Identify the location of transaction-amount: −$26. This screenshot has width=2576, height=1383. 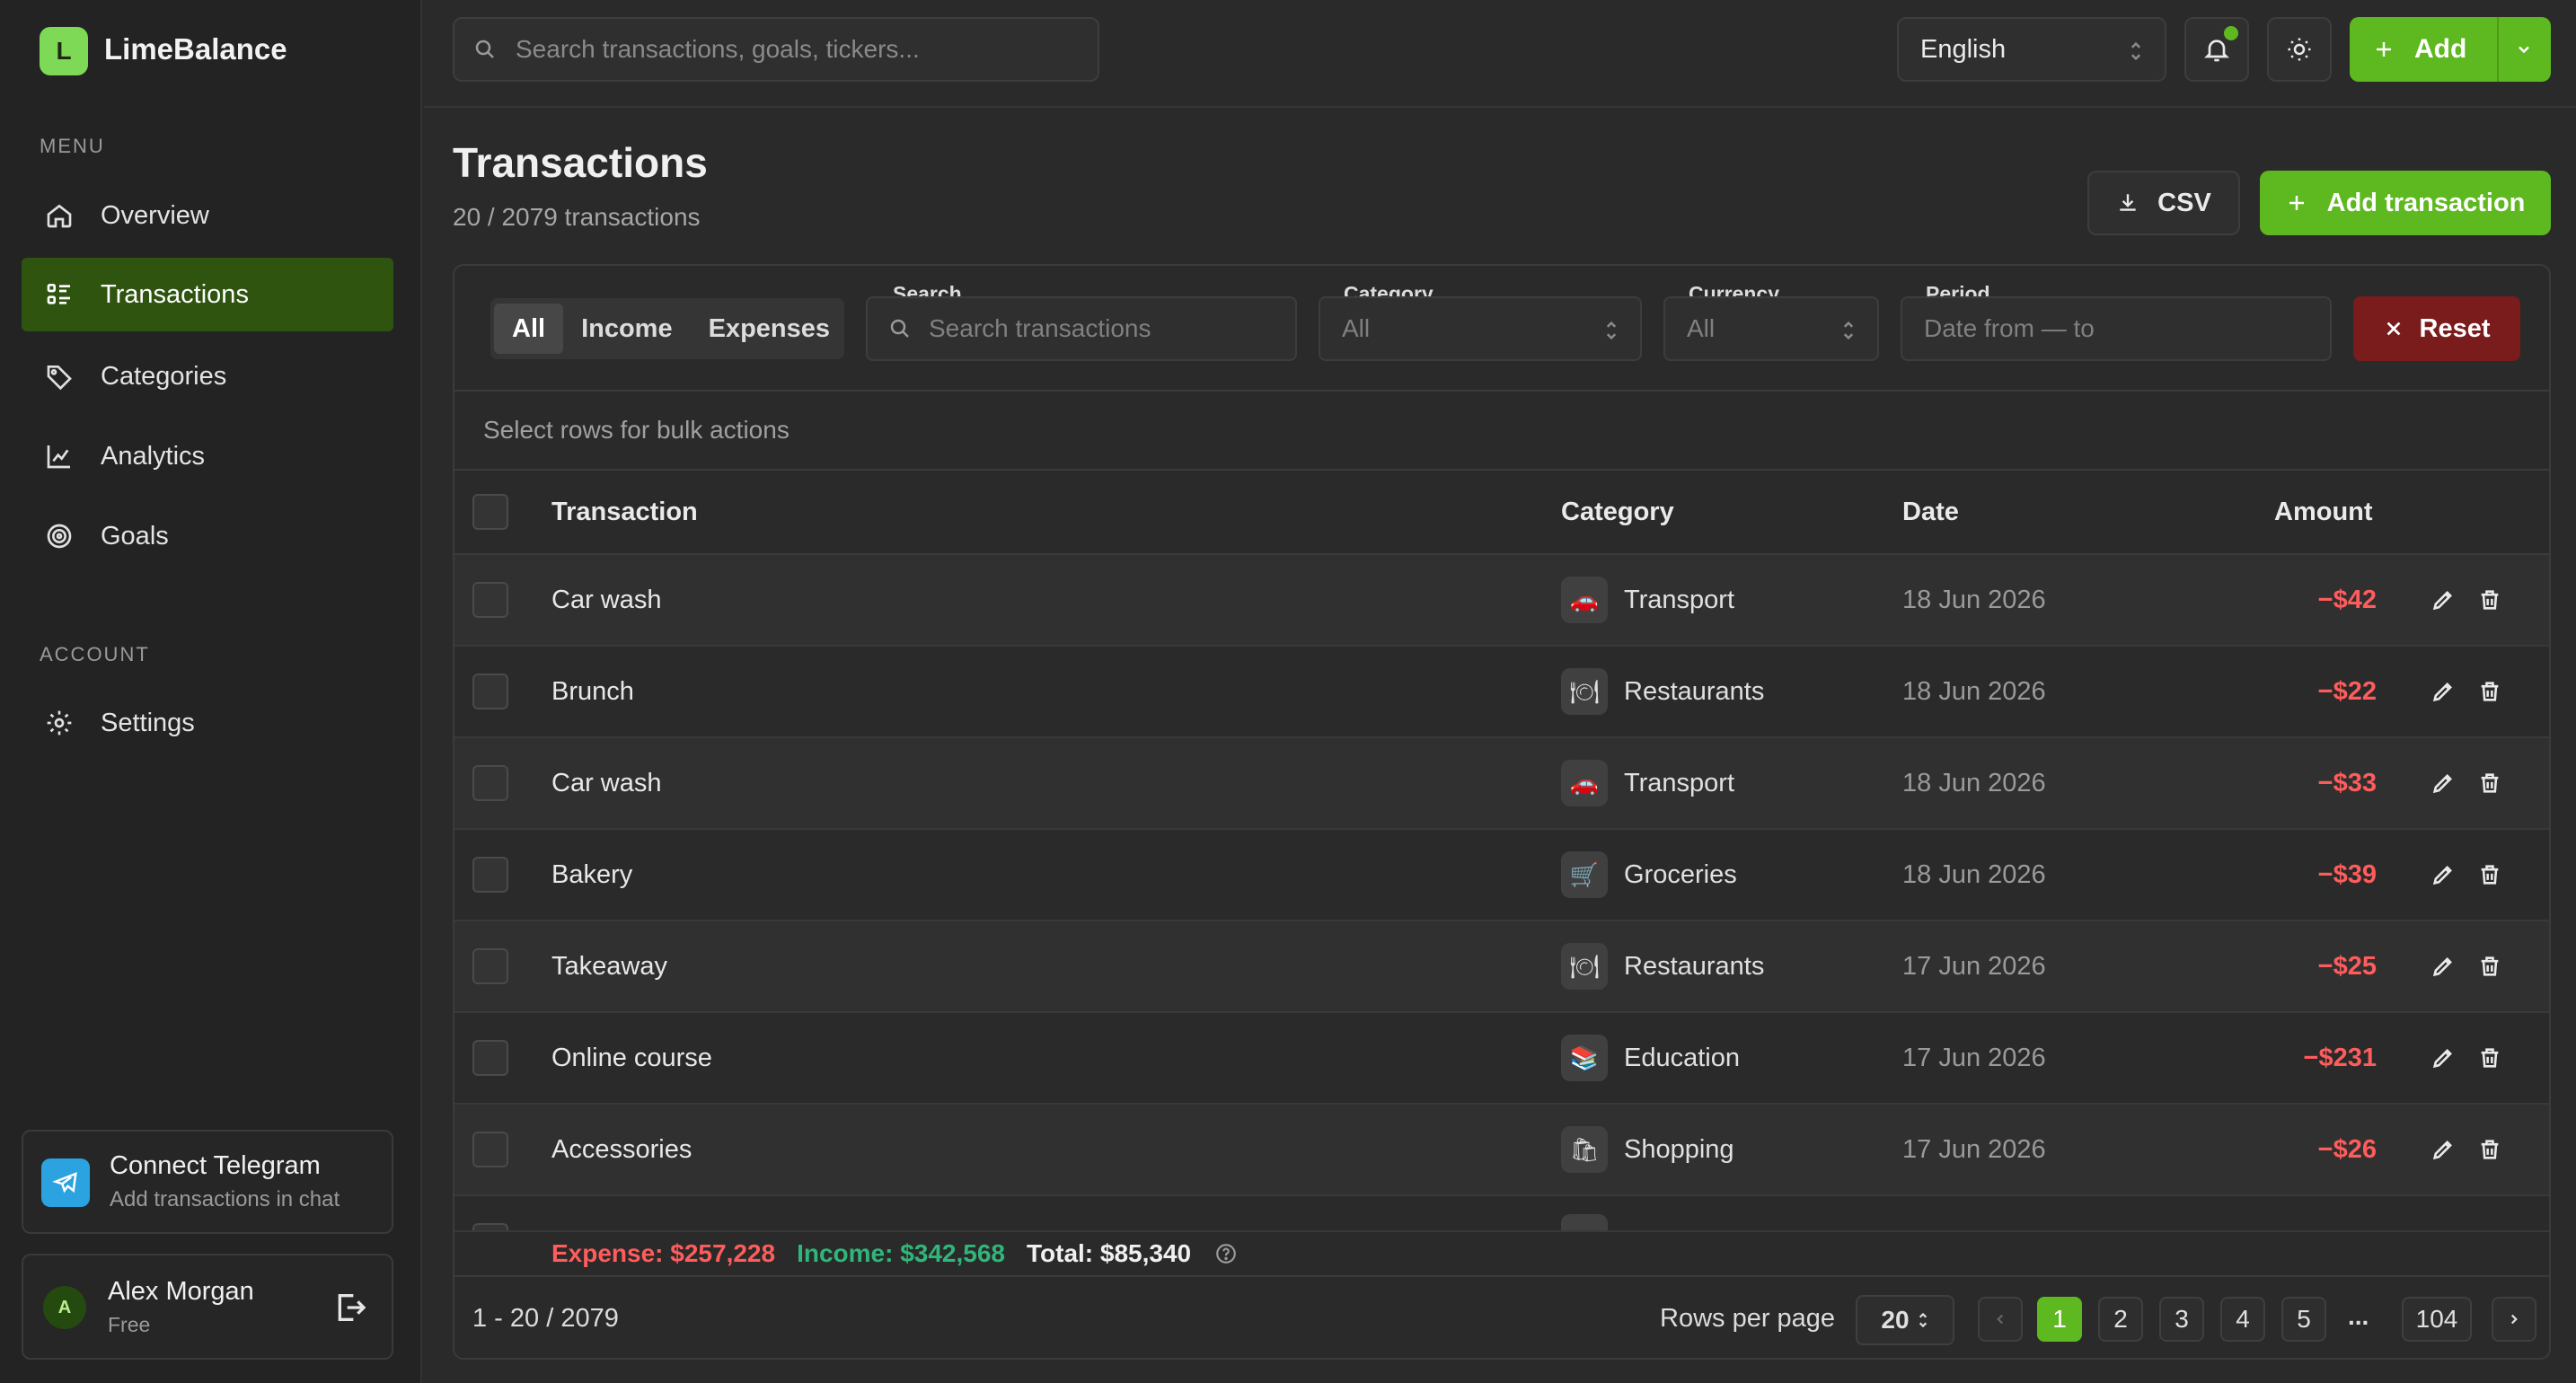
(2347, 1149).